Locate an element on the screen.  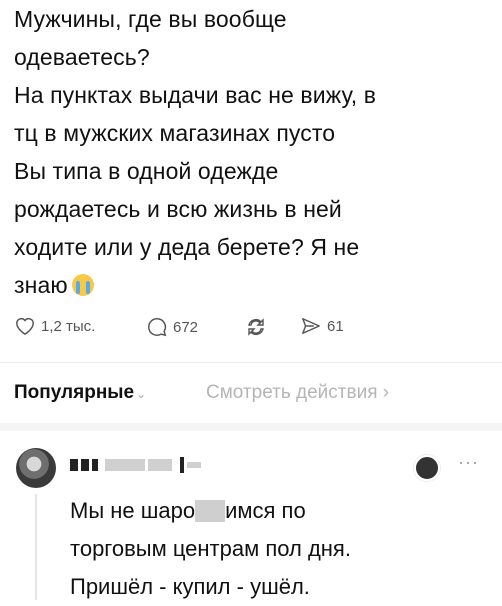
chevron-down-icon: ⌄ is located at coordinates (141, 394).